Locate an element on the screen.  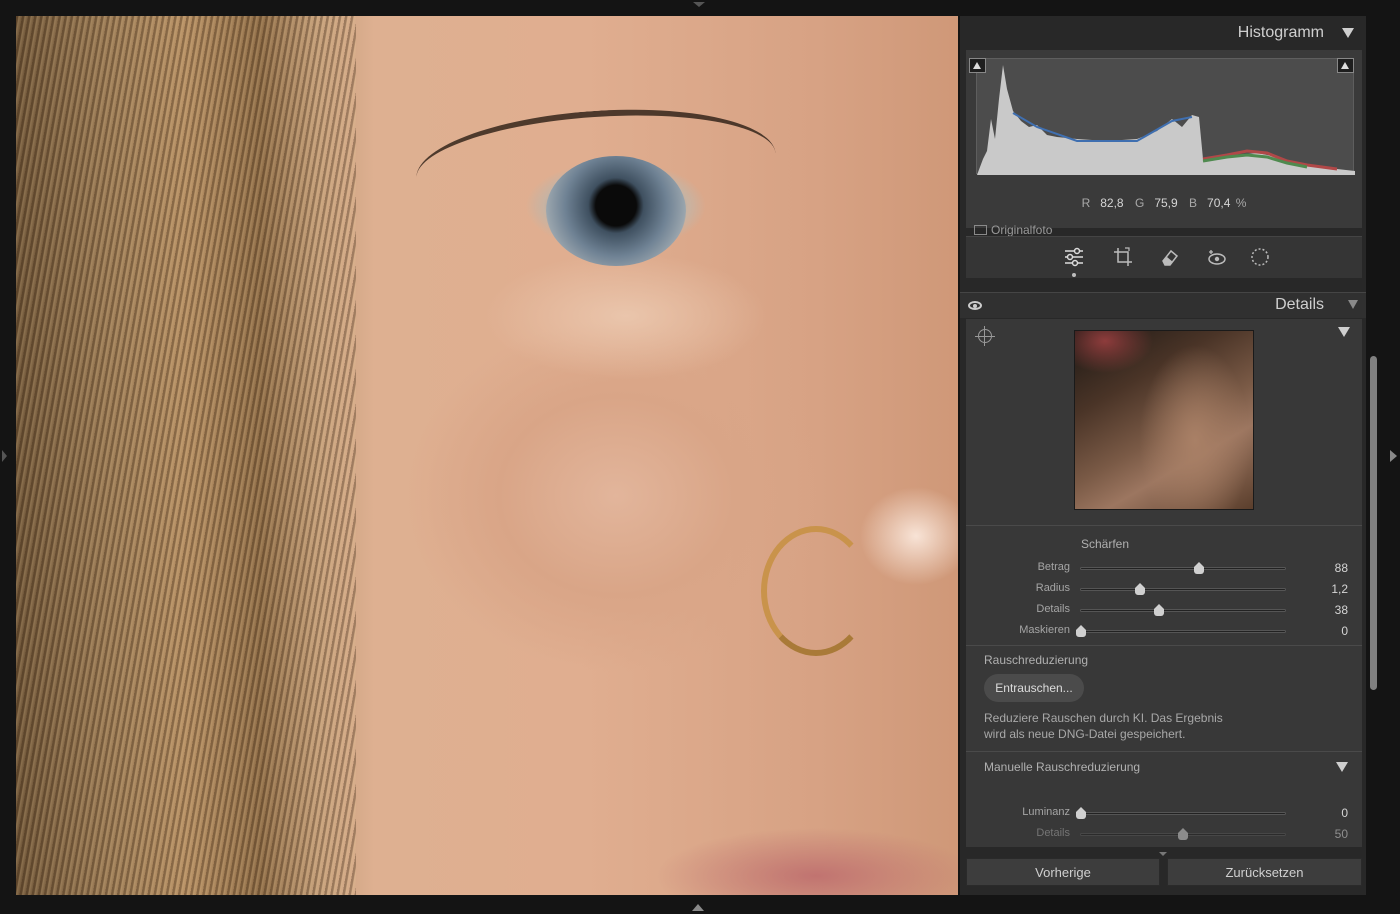
footer-bar: Vorherige Zurücksetzen is located at coordinates (1163, 873).